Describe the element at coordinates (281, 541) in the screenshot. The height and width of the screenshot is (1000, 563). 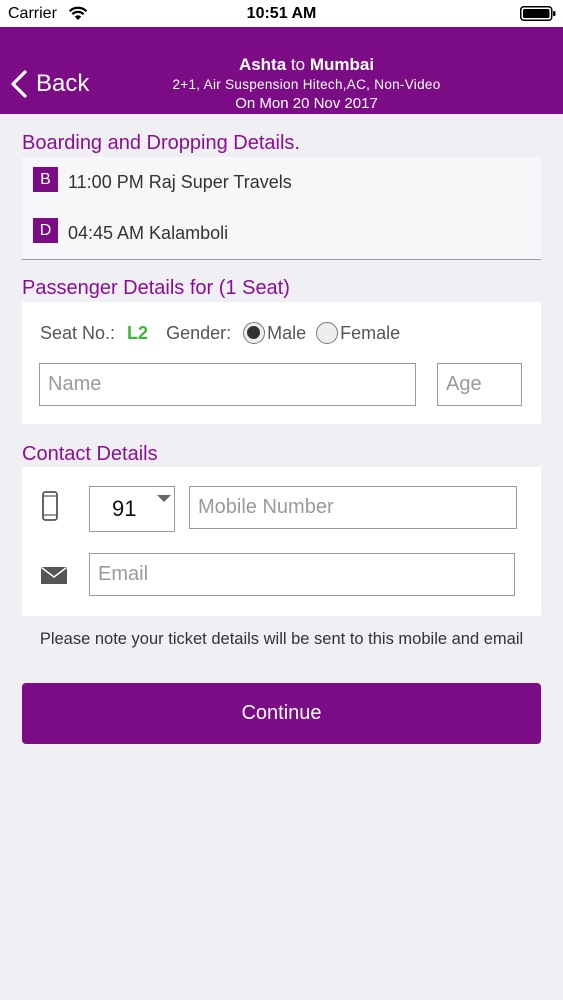
I see `contact-card: 91` at that location.